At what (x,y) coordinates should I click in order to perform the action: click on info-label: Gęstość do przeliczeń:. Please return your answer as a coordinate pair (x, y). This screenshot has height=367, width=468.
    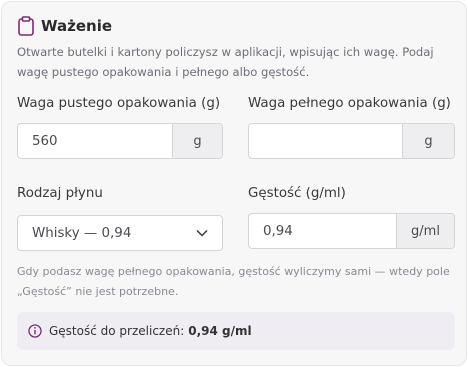
    Looking at the image, I should click on (117, 331).